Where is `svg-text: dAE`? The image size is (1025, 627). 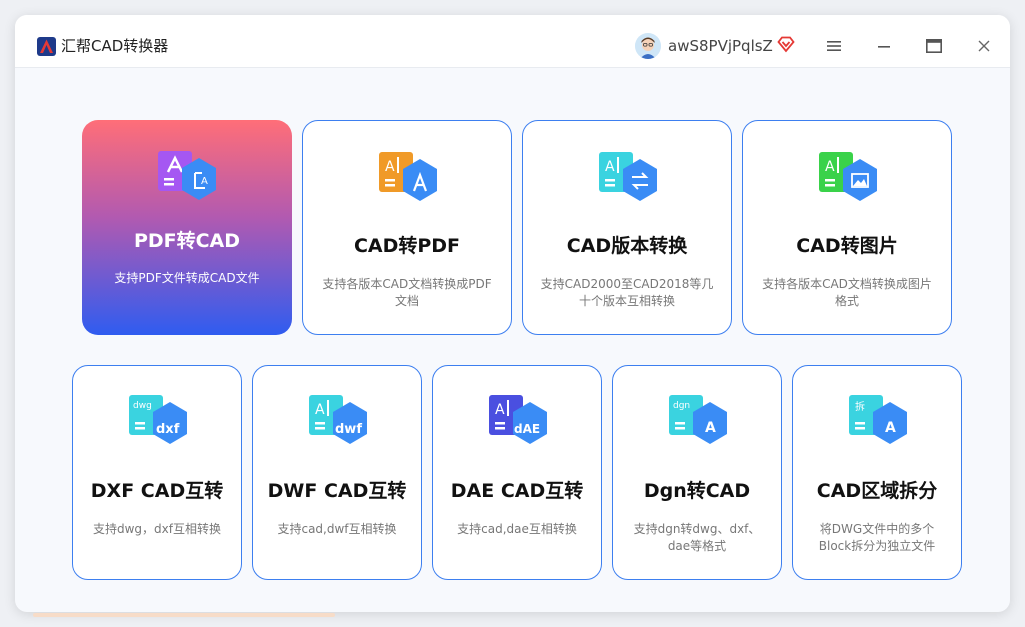
svg-text: dAE is located at coordinates (527, 429).